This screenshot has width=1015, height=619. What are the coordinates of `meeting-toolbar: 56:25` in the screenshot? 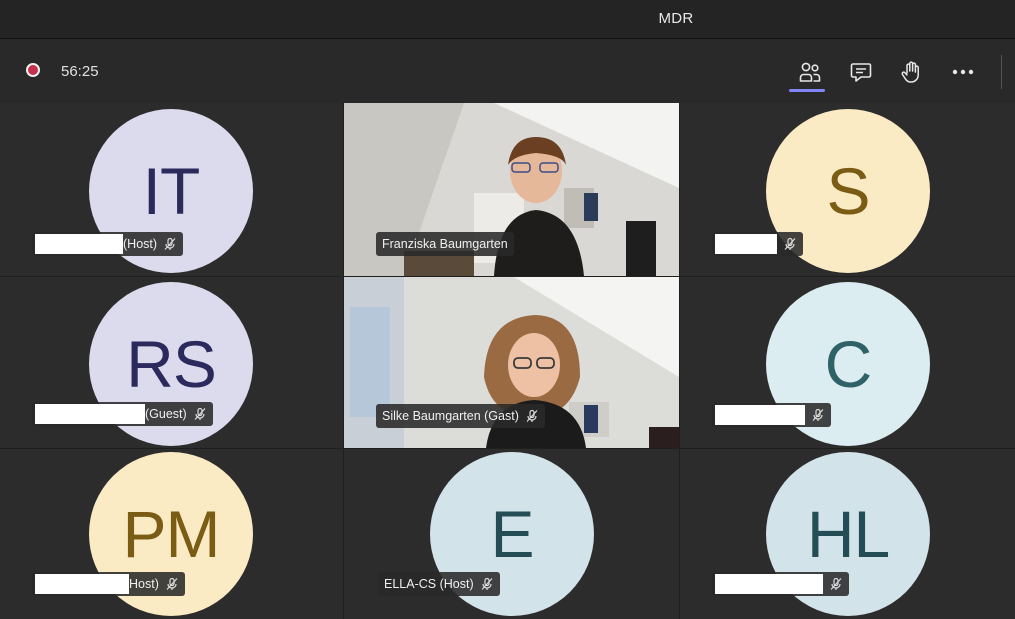 It's located at (507, 71).